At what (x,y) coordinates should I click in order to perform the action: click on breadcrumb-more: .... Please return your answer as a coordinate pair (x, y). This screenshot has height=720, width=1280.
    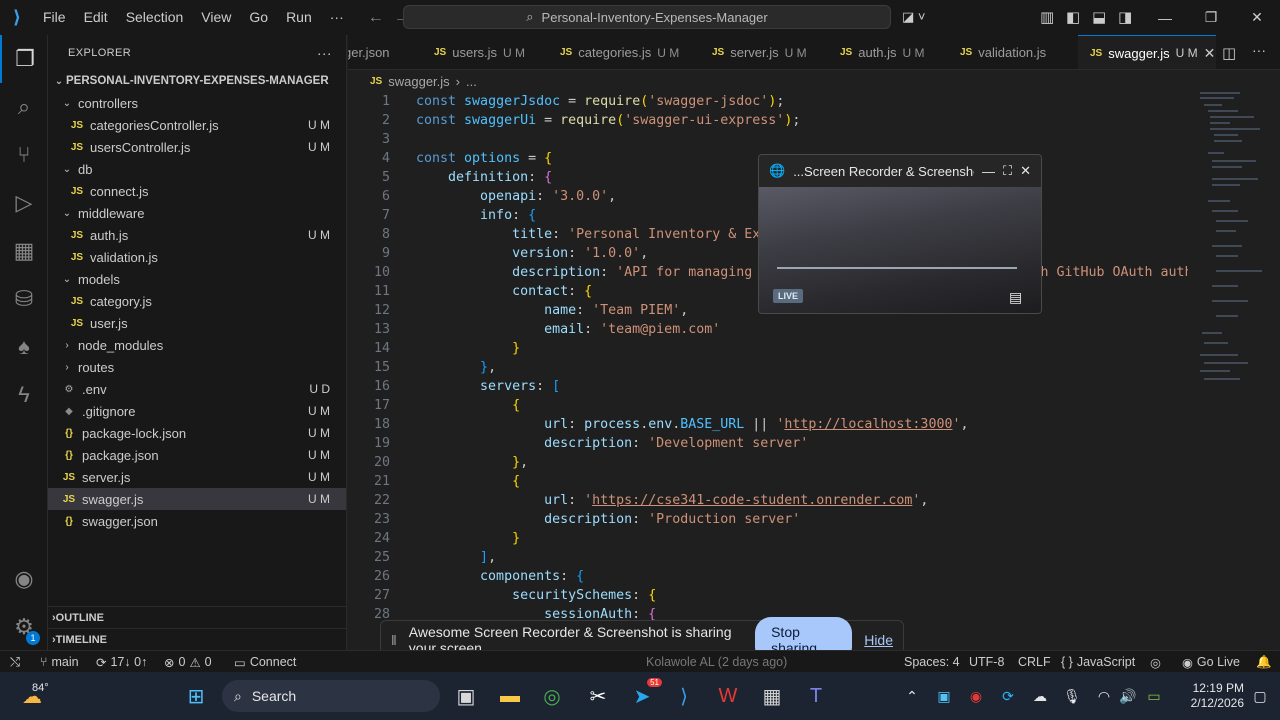
    Looking at the image, I should click on (471, 81).